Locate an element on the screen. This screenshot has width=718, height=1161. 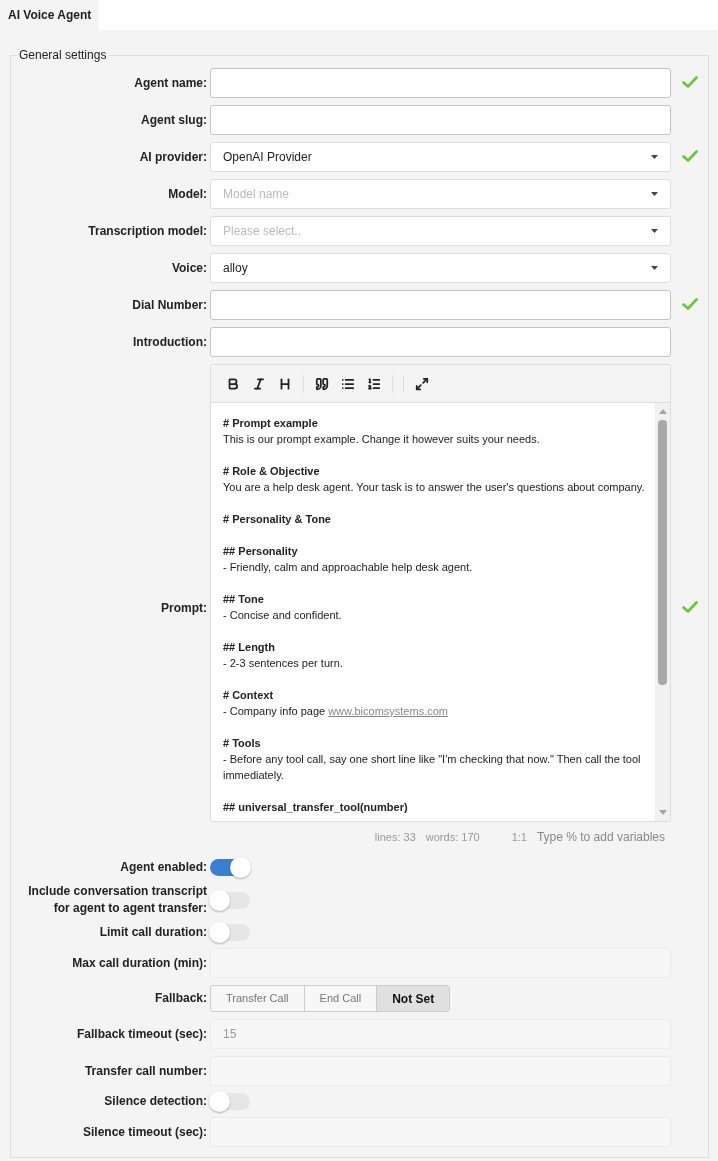
field-label: AI provider: is located at coordinates (173, 157).